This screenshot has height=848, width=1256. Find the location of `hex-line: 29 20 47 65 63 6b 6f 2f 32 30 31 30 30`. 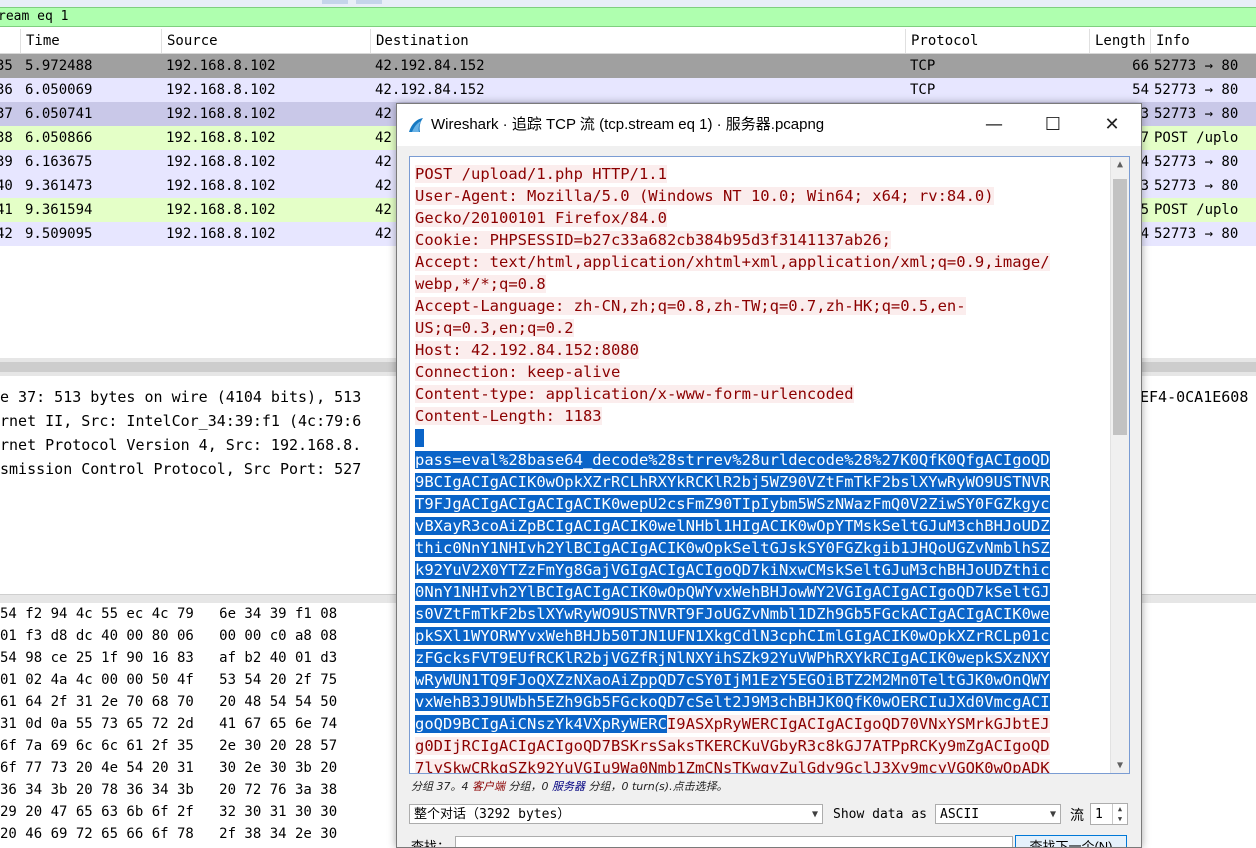

hex-line: 29 20 47 65 63 6b 6f 2f 32 30 31 30 30 is located at coordinates (168, 812).